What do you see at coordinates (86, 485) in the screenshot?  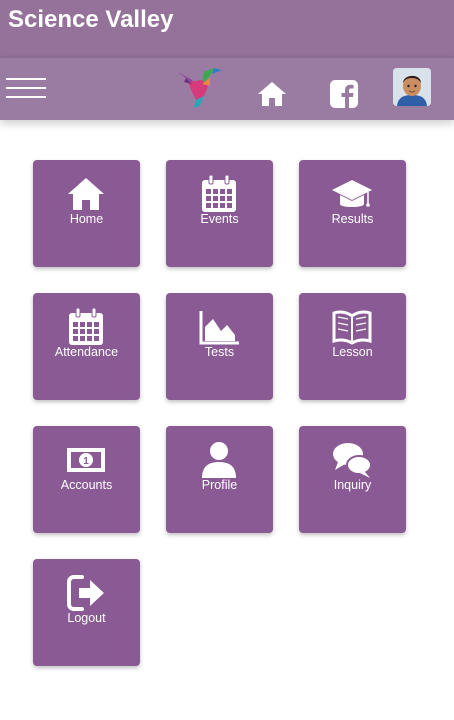 I see `tile-label: Accounts` at bounding box center [86, 485].